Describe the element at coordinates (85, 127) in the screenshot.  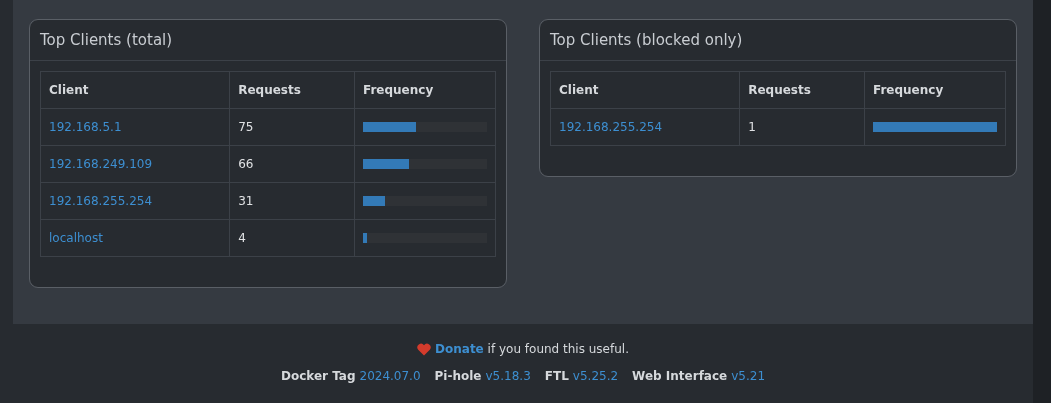
I see `client-link: 192.168.5.1` at that location.